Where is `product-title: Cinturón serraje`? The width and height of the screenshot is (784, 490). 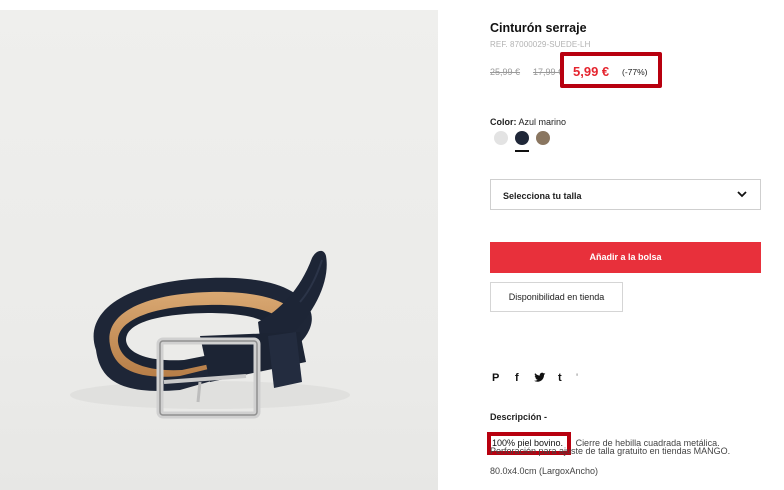
product-title: Cinturón serraje is located at coordinates (538, 28).